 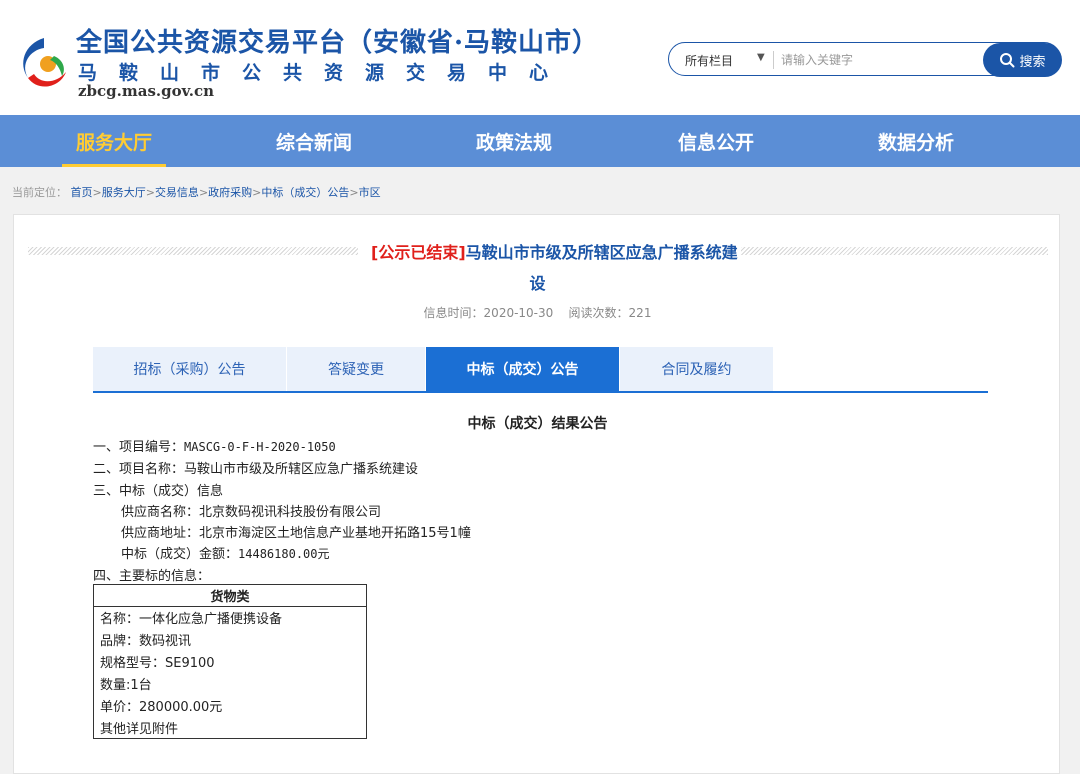 I want to click on breadcrumb-home: 首页, so click(x=82, y=192).